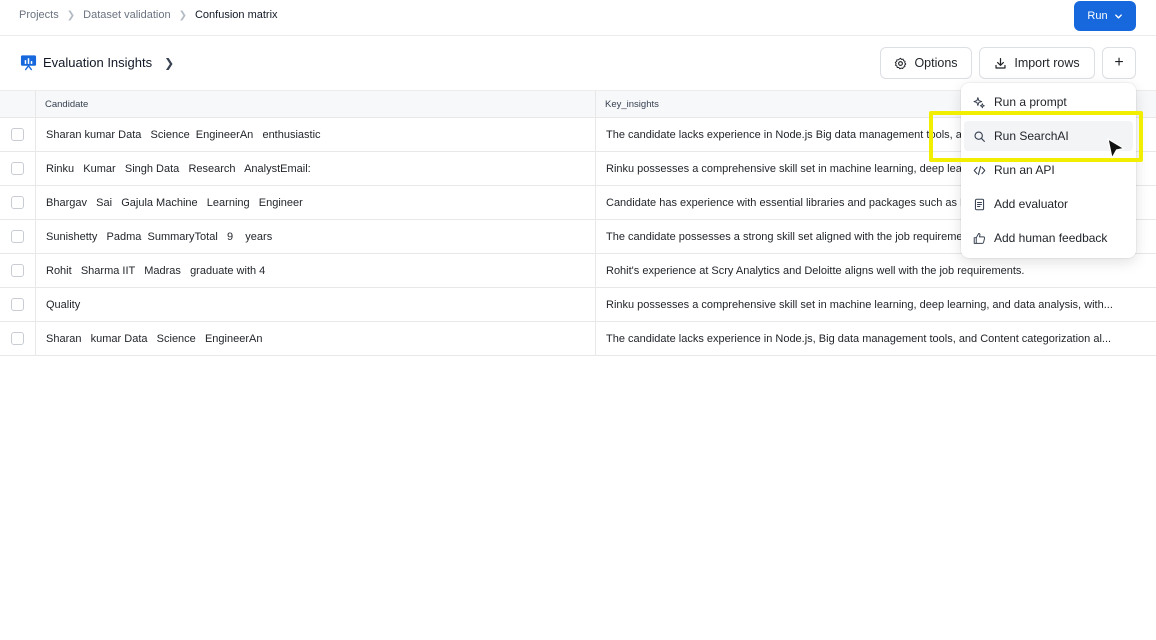  I want to click on header-checkbox-cell, so click(18, 104).